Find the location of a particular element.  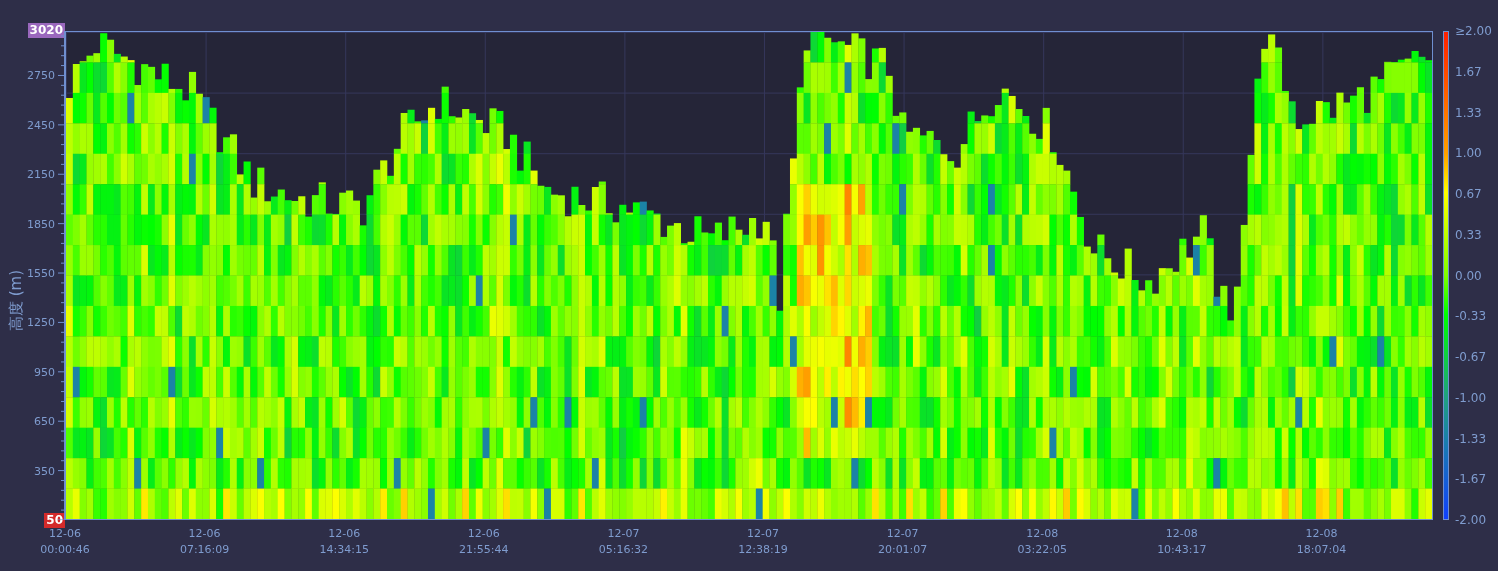

y-tick-label: 650 is located at coordinates (44, 421).